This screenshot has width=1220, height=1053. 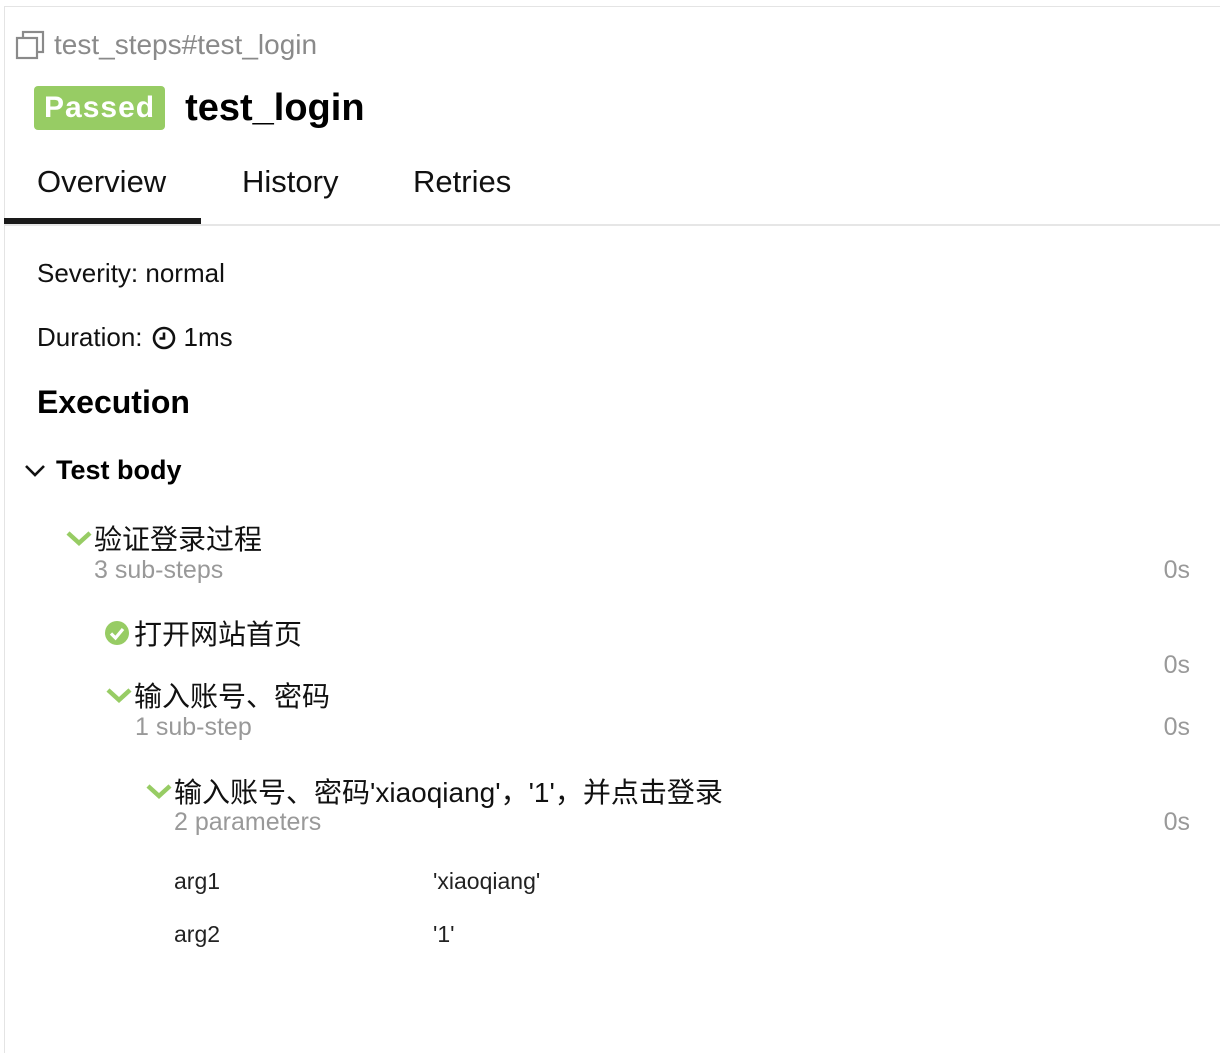 I want to click on status-badge: Passed, so click(x=100, y=108).